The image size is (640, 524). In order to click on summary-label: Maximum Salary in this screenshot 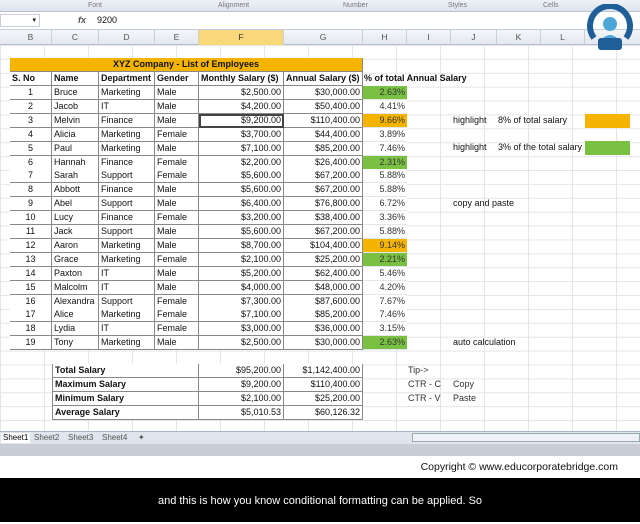, I will do `click(125, 384)`.